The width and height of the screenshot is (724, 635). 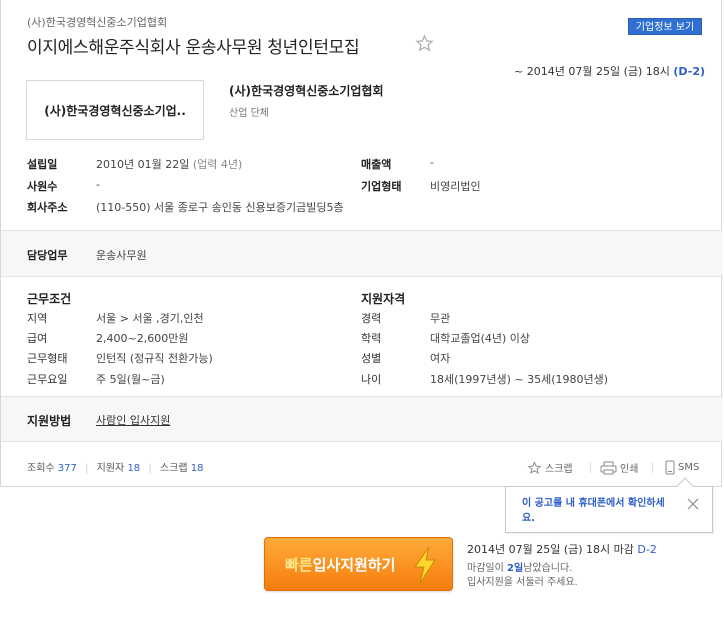 I want to click on company-name-top: (사)한국경영혁신중소기업협회, so click(x=97, y=22).